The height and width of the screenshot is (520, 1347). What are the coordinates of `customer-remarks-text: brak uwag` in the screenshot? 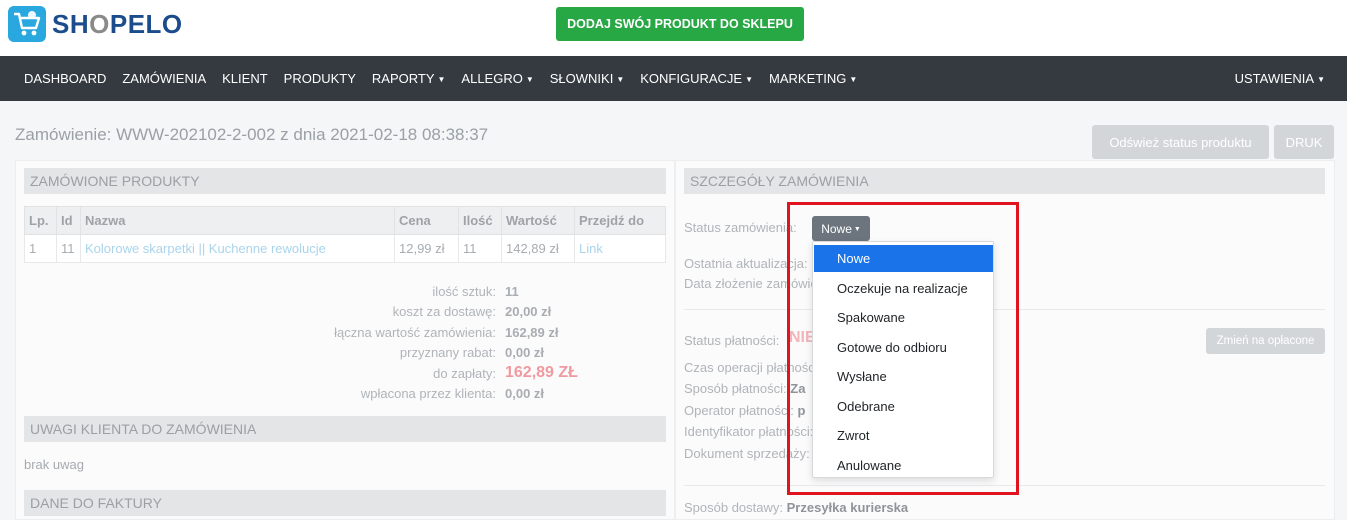 It's located at (54, 464).